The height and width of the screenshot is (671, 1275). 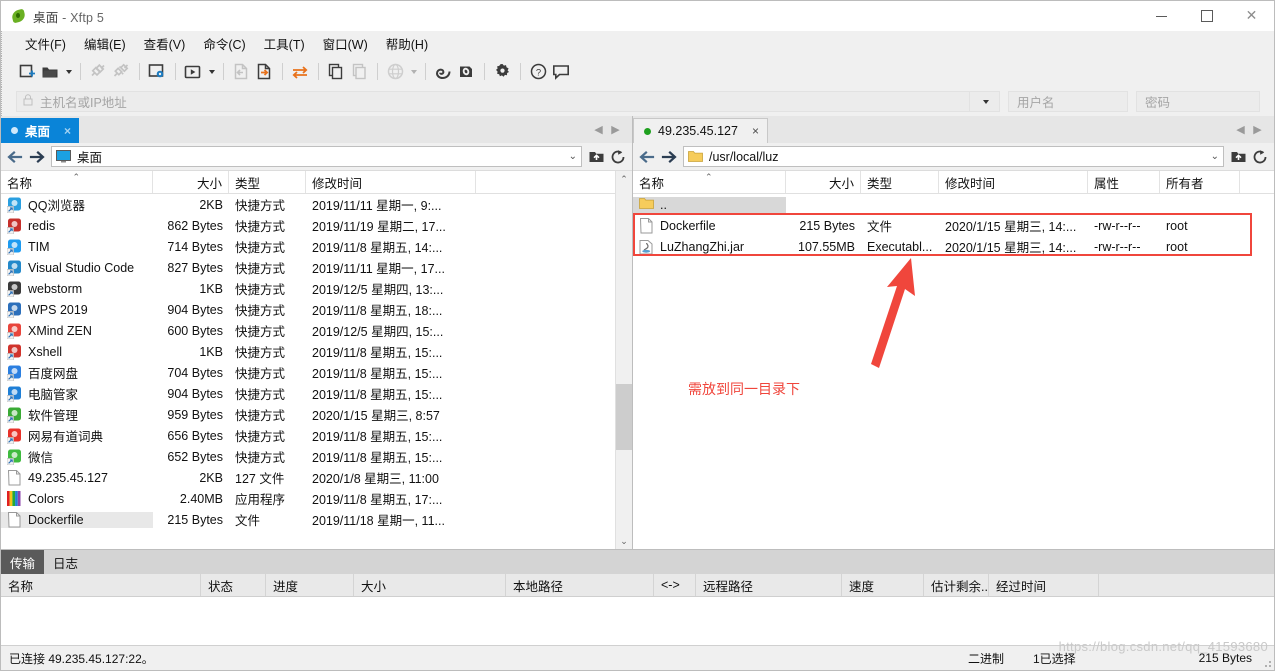 What do you see at coordinates (615, 130) in the screenshot?
I see `local-tab-next-icon: ▶` at bounding box center [615, 130].